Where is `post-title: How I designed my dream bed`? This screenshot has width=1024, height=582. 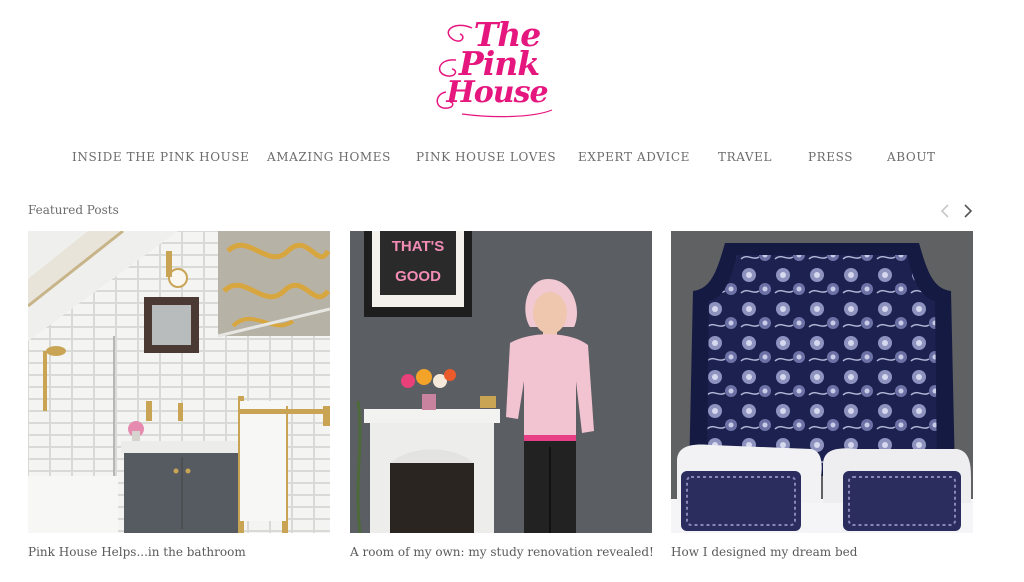
post-title: How I designed my dream bed is located at coordinates (764, 552).